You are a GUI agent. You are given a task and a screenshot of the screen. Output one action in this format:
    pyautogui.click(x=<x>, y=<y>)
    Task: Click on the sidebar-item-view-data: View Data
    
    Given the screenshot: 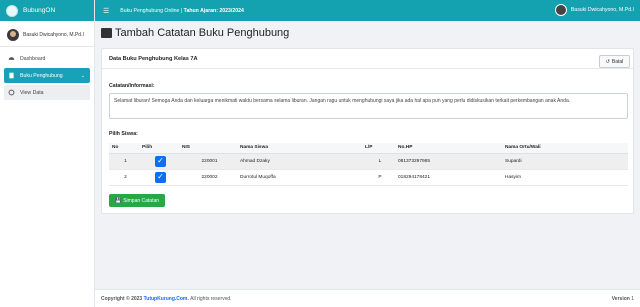 What is the action you would take?
    pyautogui.click(x=47, y=92)
    